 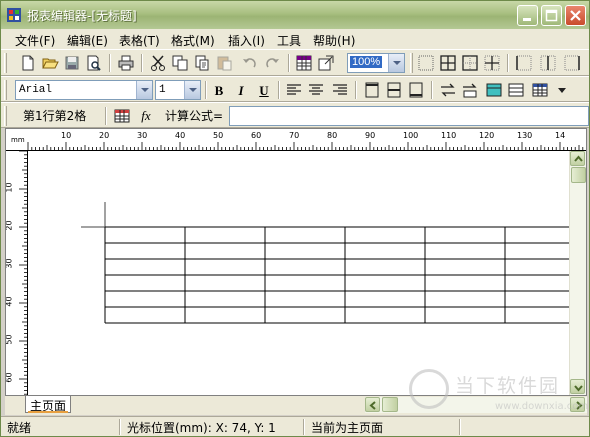 What do you see at coordinates (394, 90) in the screenshot?
I see `valign-middle-button` at bounding box center [394, 90].